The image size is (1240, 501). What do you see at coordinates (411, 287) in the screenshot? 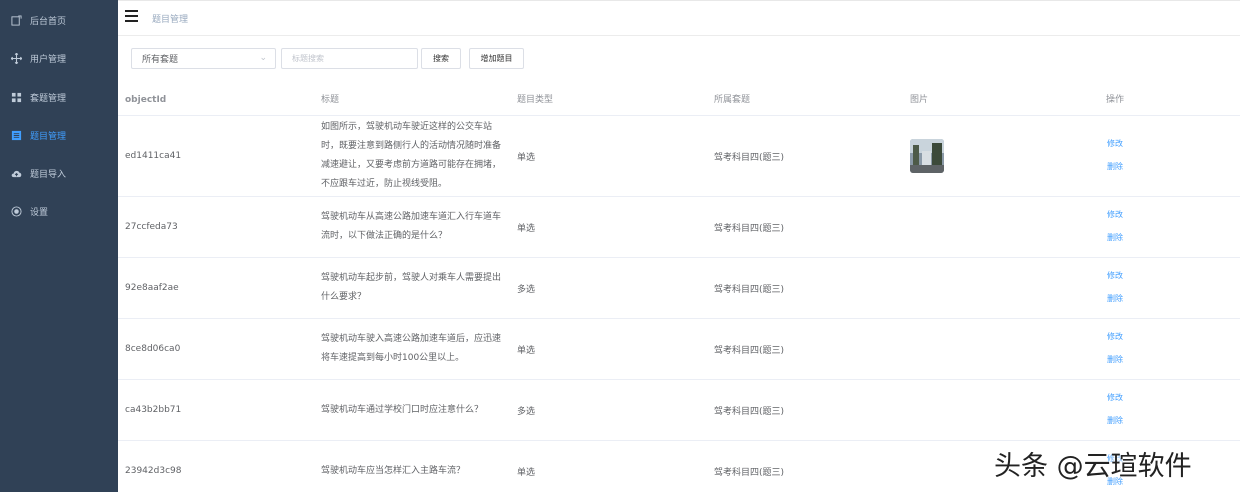
I see `question-title: 驾驶机动车起步前，驾驶人对乘车人需要提出什么要求？` at bounding box center [411, 287].